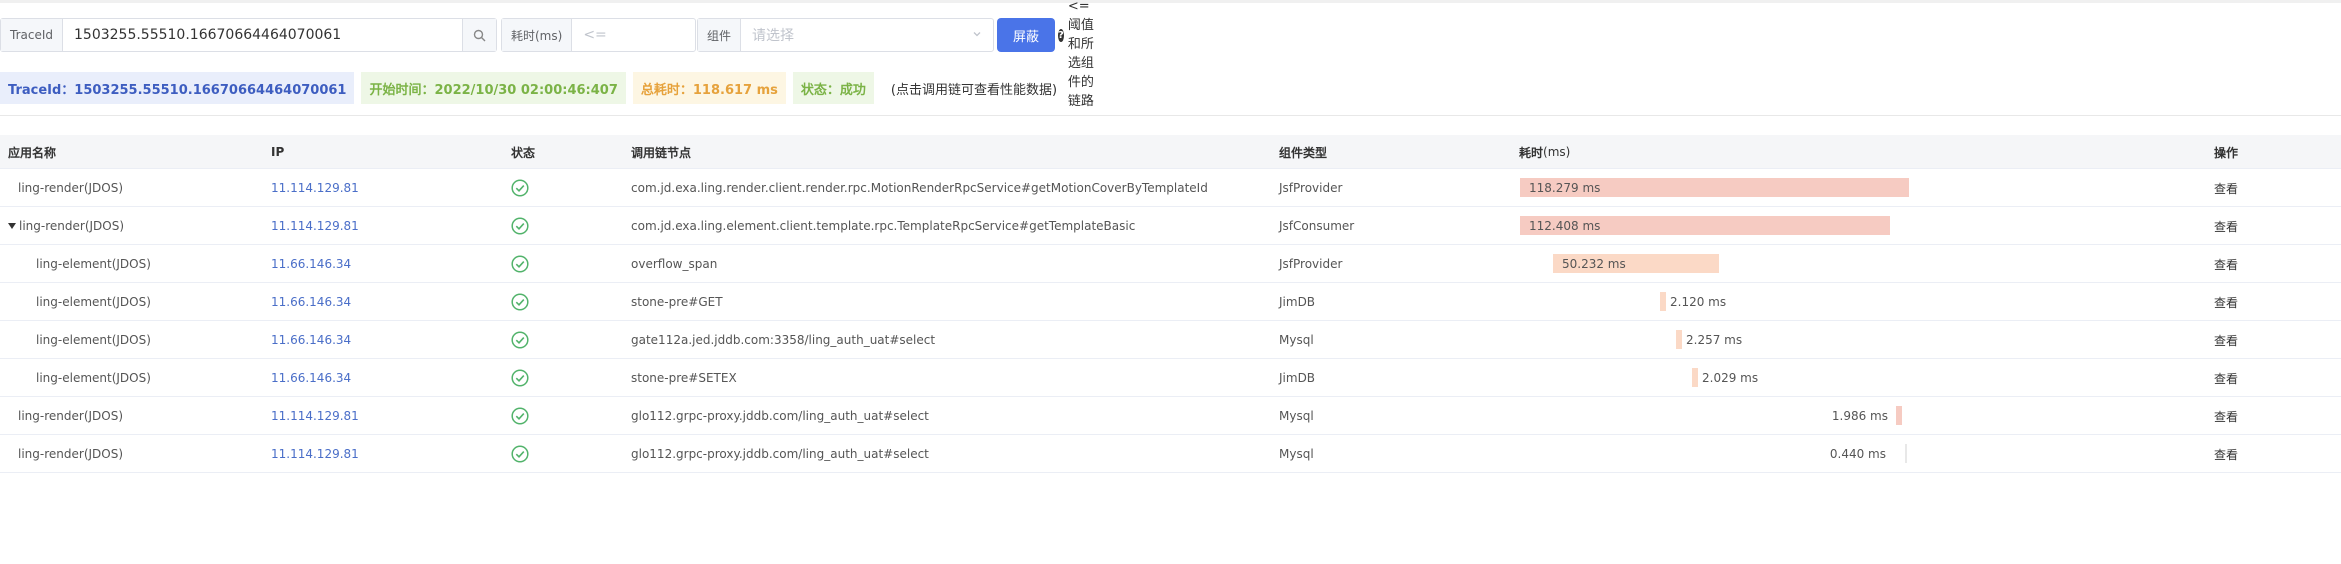 This screenshot has height=564, width=2341. I want to click on component-type: JsfConsumer, so click(1317, 226).